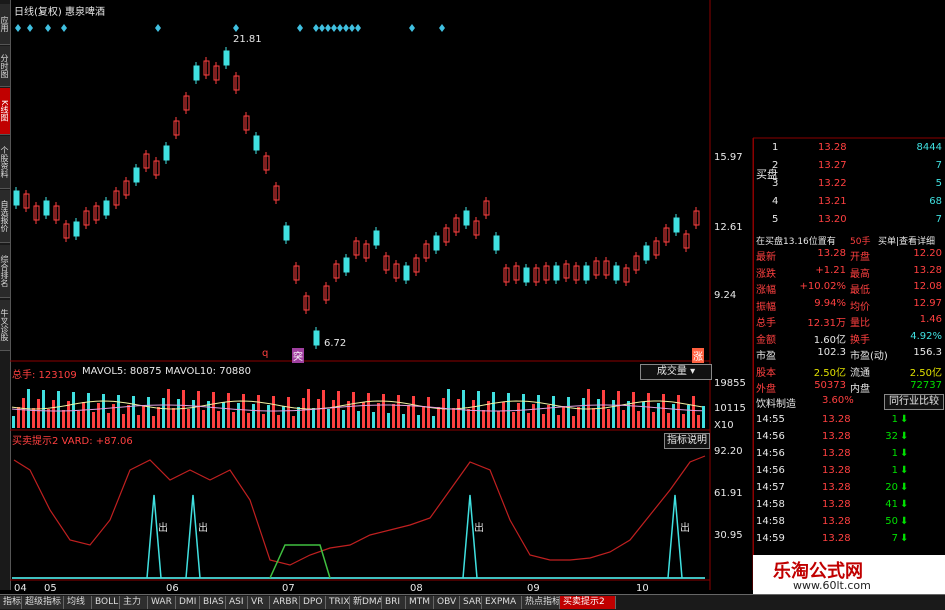 The width and height of the screenshot is (945, 610). I want to click on tick-time: 14:59, so click(770, 538).